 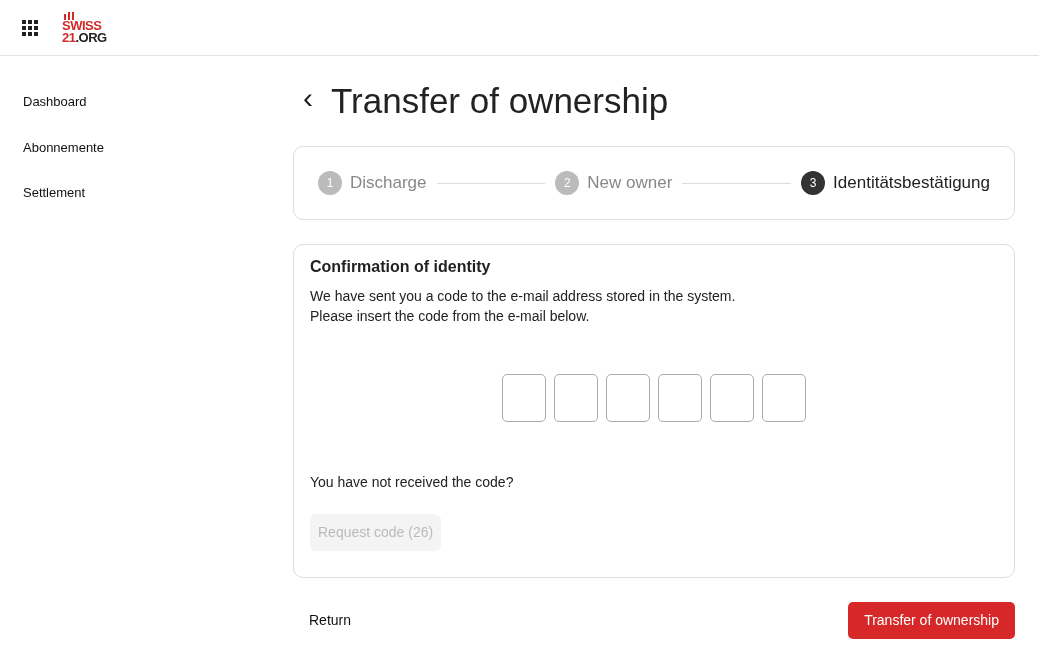 I want to click on step-number: 3, so click(x=813, y=183).